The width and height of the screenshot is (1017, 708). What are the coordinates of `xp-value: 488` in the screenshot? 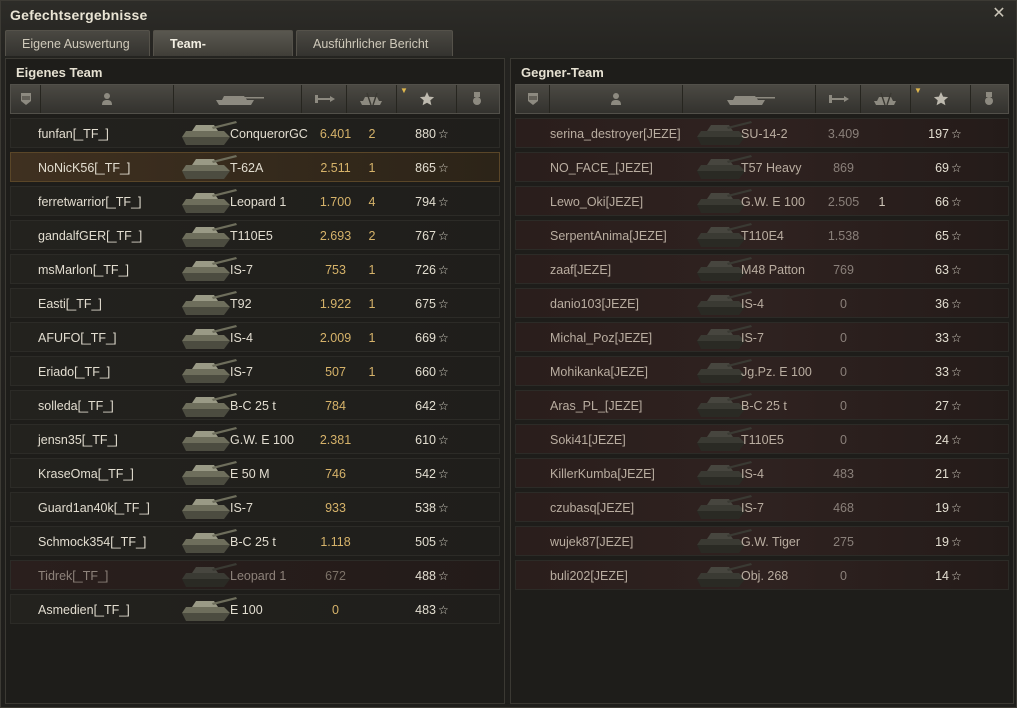 It's located at (425, 576).